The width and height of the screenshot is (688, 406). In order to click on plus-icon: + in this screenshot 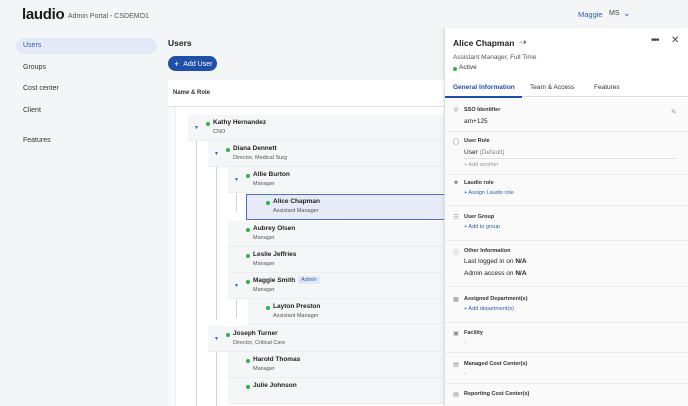, I will do `click(177, 63)`.